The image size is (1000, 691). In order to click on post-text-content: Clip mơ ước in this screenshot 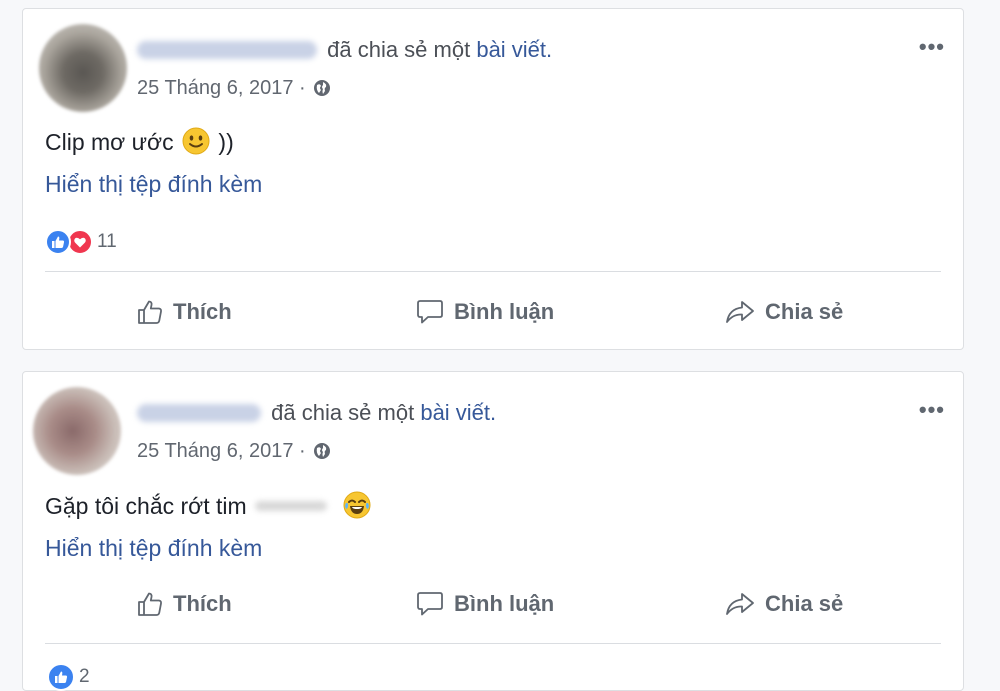, I will do `click(109, 142)`.